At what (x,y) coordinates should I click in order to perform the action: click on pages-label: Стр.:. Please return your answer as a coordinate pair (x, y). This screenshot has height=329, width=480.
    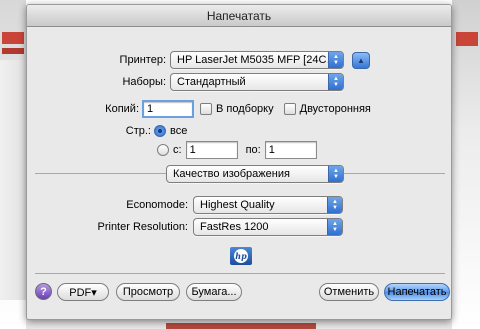
    Looking at the image, I should click on (138, 131).